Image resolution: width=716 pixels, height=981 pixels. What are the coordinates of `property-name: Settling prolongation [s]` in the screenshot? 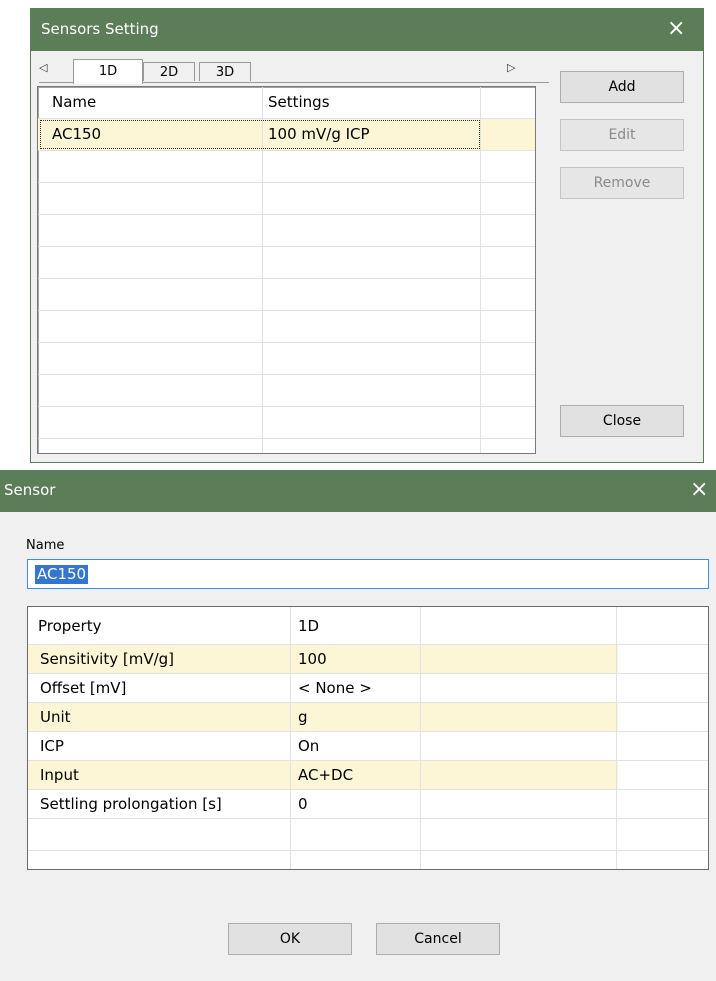 It's located at (131, 804).